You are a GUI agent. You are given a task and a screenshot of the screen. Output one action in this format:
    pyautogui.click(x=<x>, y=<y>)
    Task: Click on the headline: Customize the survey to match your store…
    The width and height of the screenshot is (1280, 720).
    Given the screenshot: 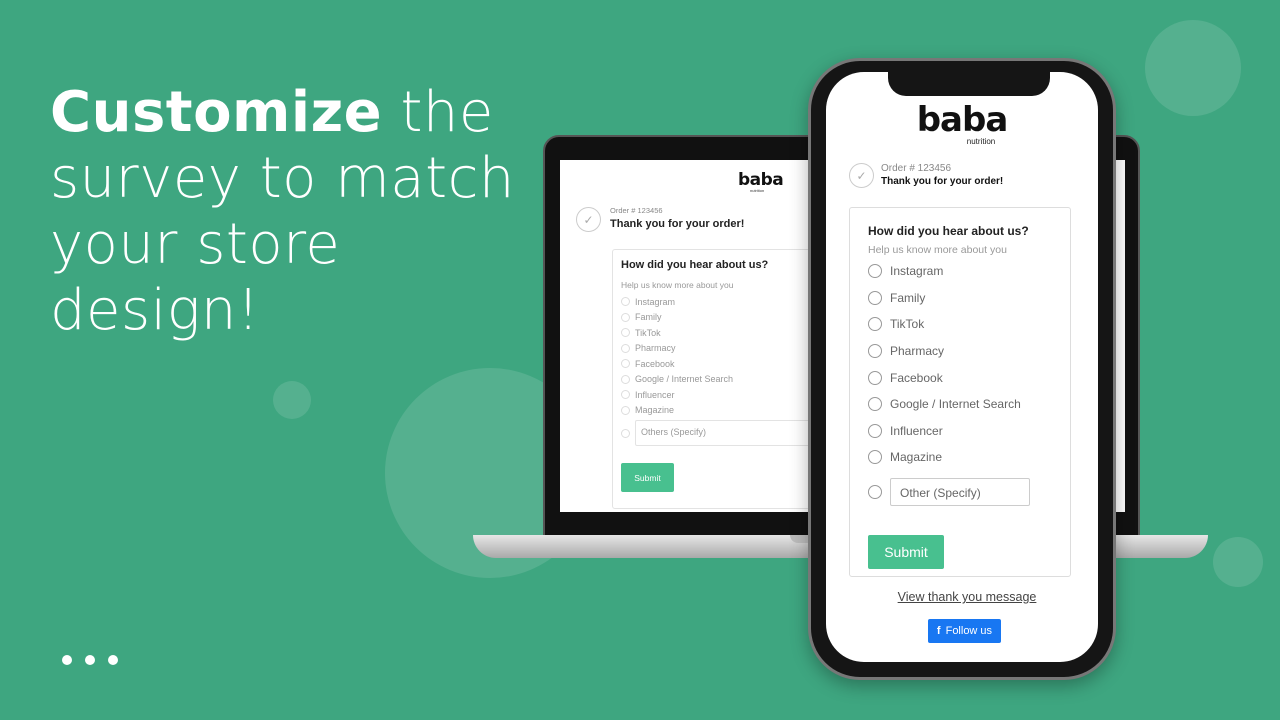 What is the action you would take?
    pyautogui.click(x=282, y=212)
    